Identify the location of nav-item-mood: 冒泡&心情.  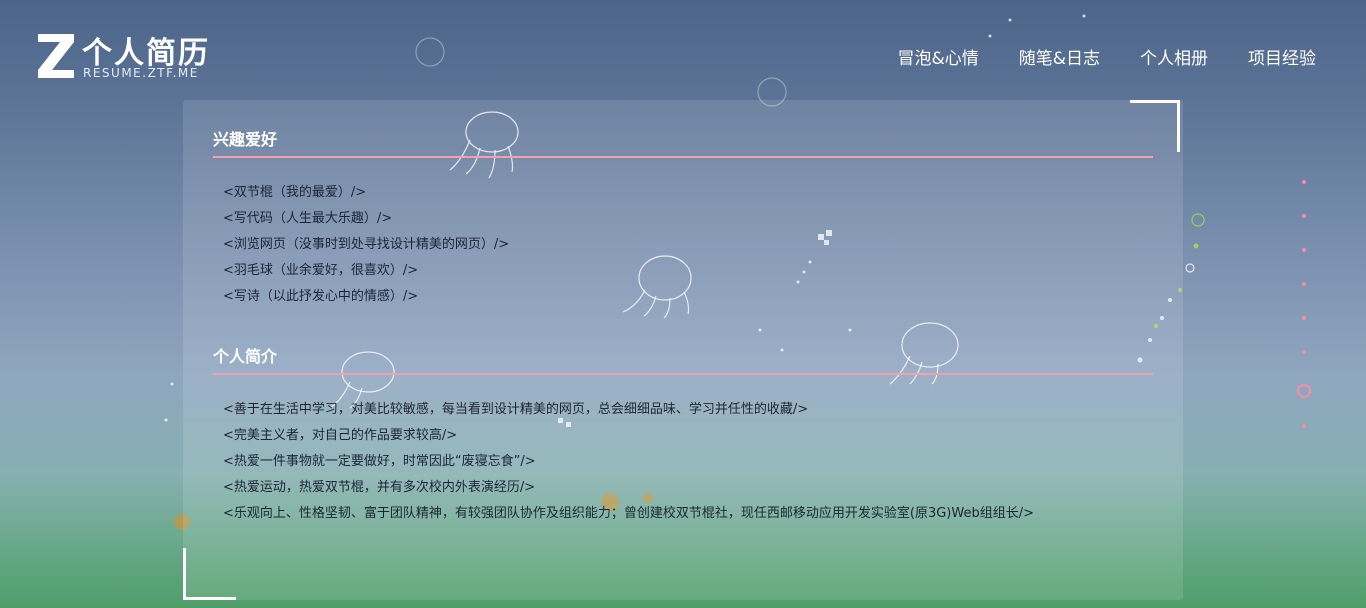
(937, 56).